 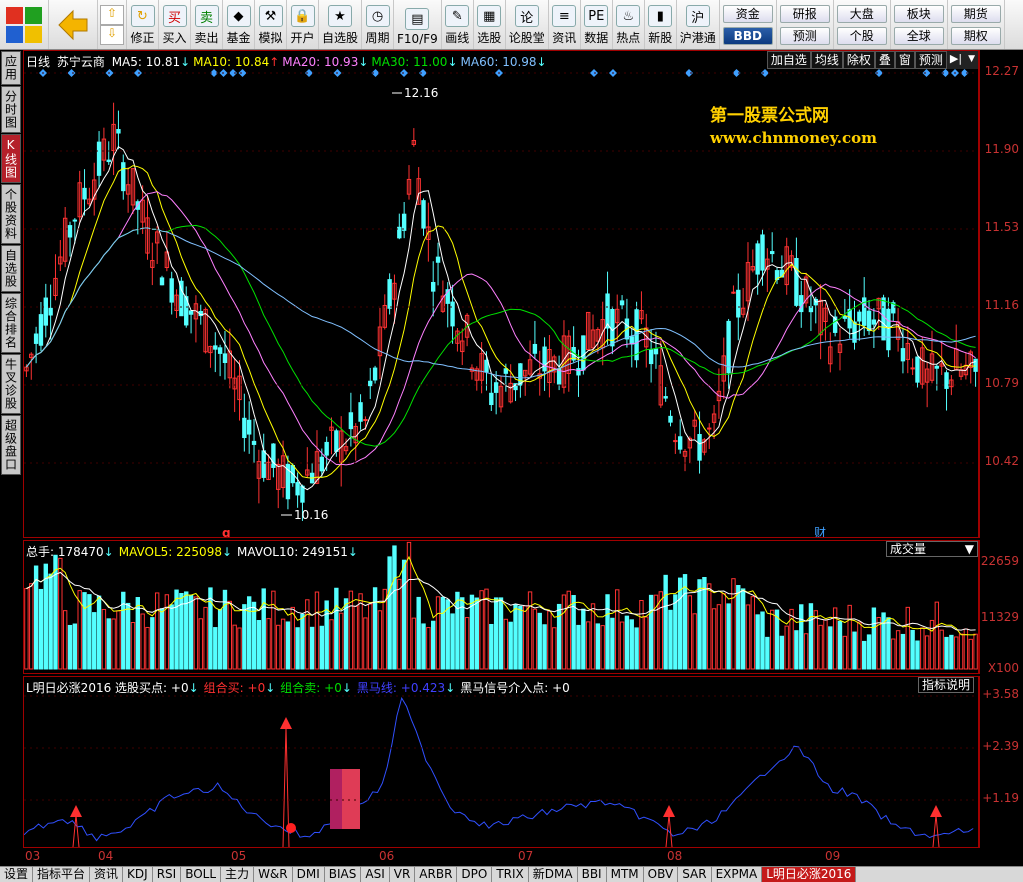 I want to click on fix-button: ↻ 修正, so click(x=143, y=24).